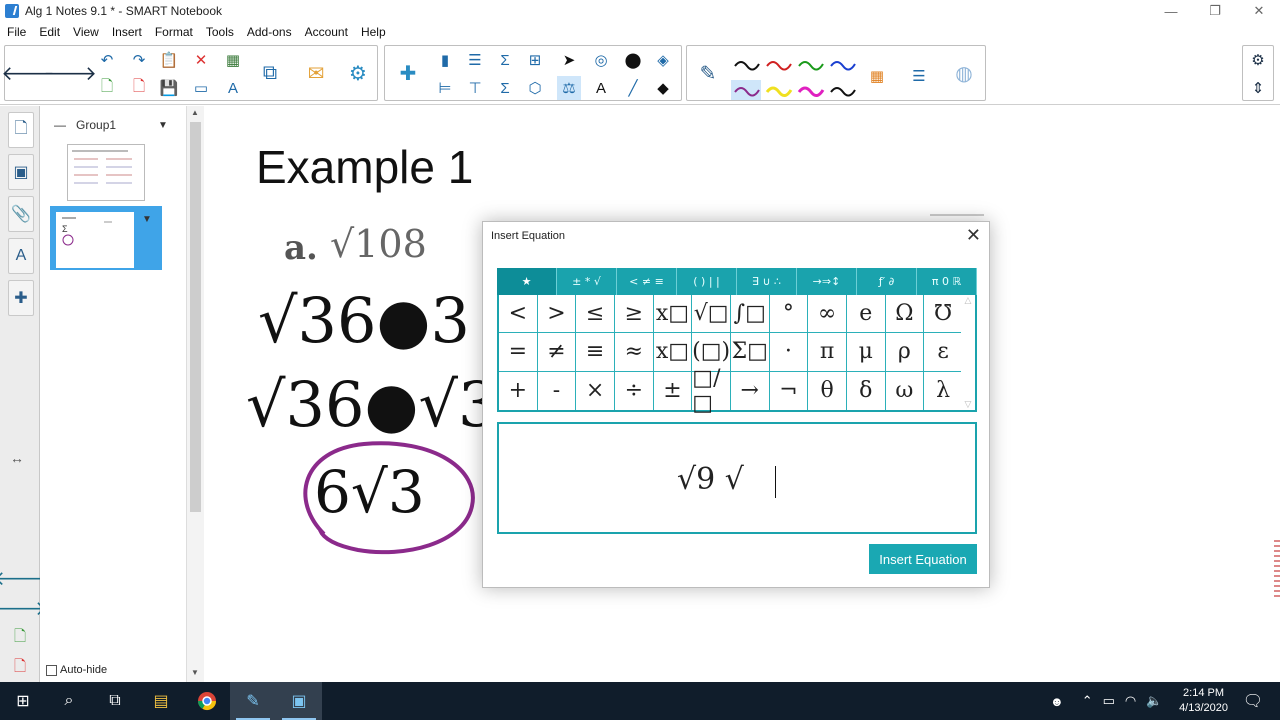 This screenshot has width=1280, height=720. What do you see at coordinates (161, 701) in the screenshot?
I see `file-explorer-icon: ▤` at bounding box center [161, 701].